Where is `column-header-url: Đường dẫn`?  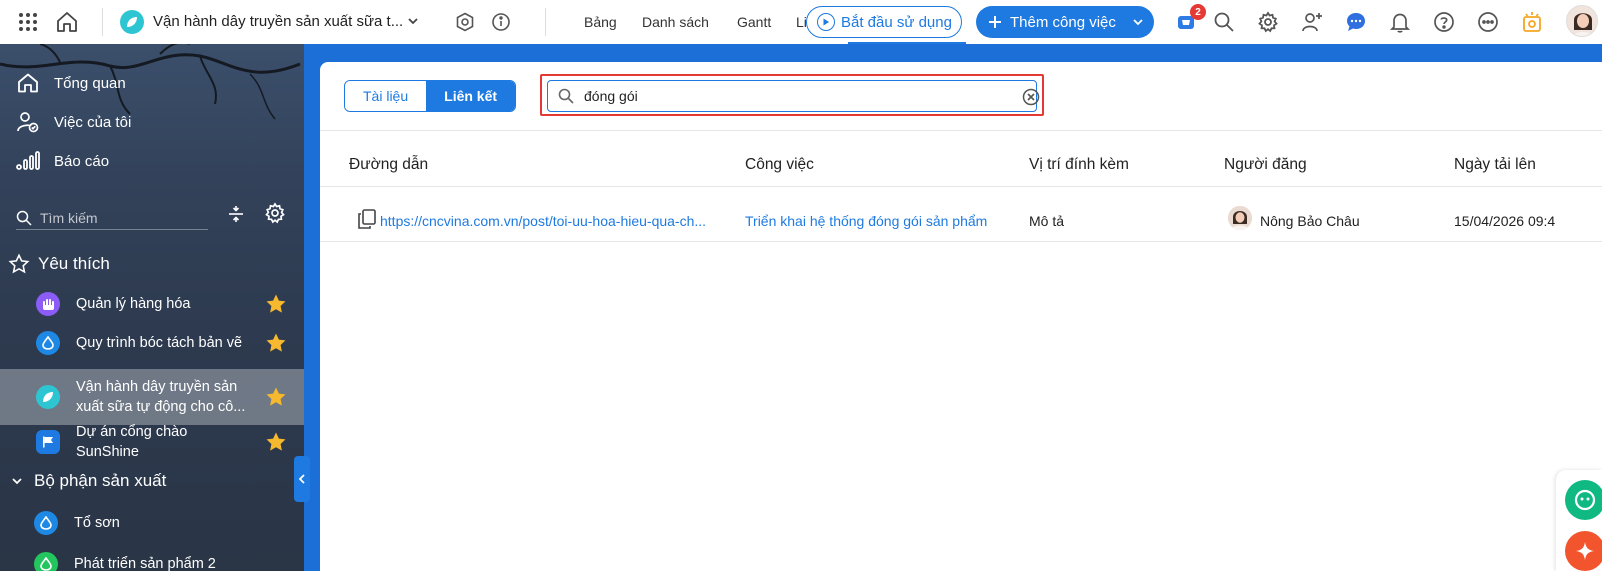
column-header-url: Đường dẫn is located at coordinates (388, 165).